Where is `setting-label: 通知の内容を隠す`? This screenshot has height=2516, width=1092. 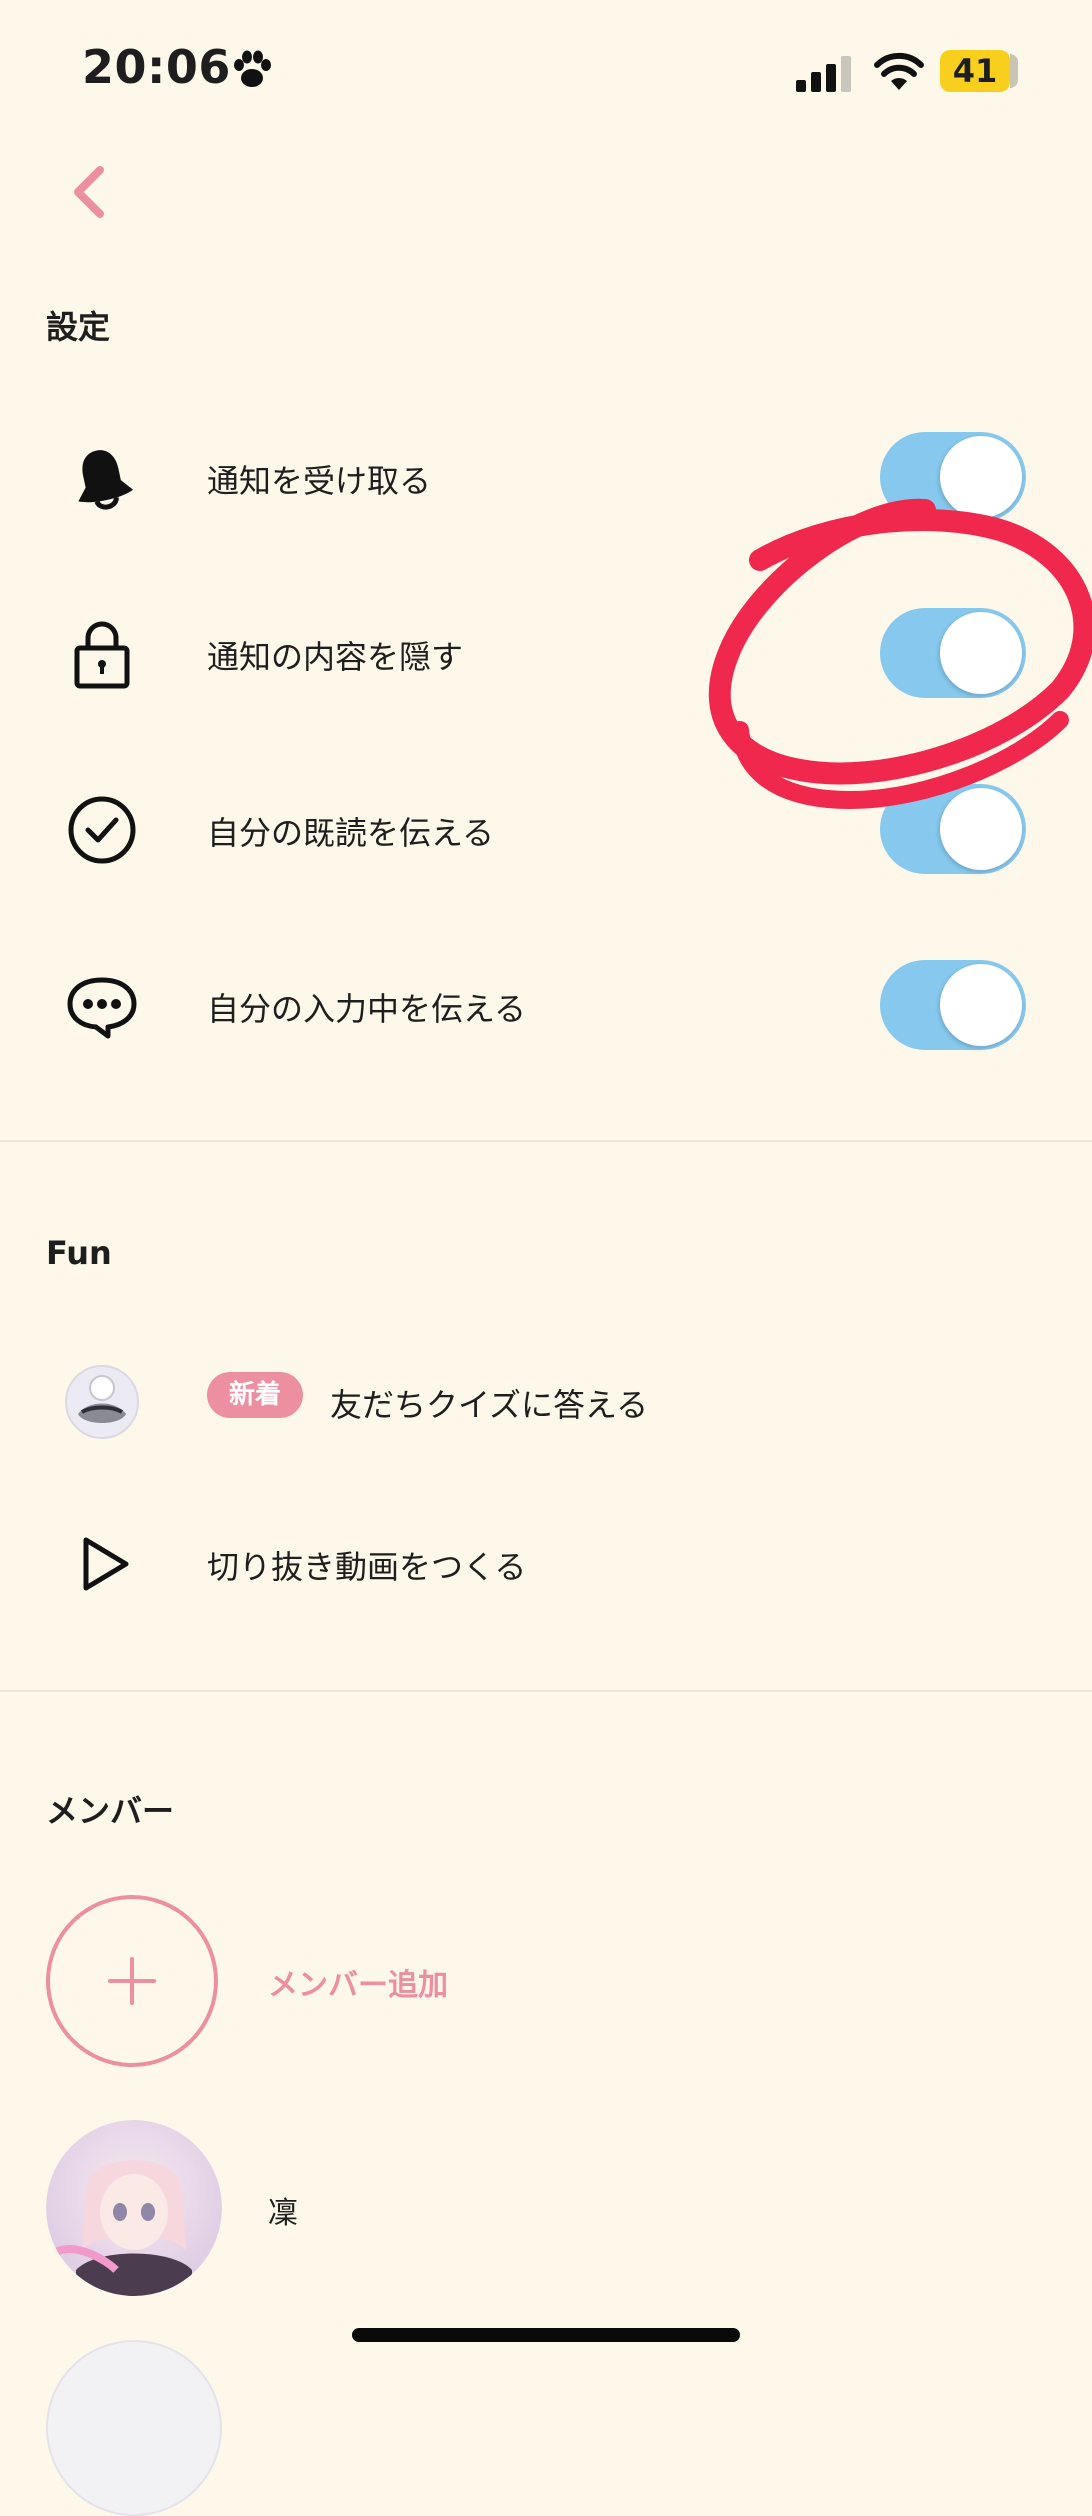
setting-label: 通知の内容を隠す is located at coordinates (335, 657).